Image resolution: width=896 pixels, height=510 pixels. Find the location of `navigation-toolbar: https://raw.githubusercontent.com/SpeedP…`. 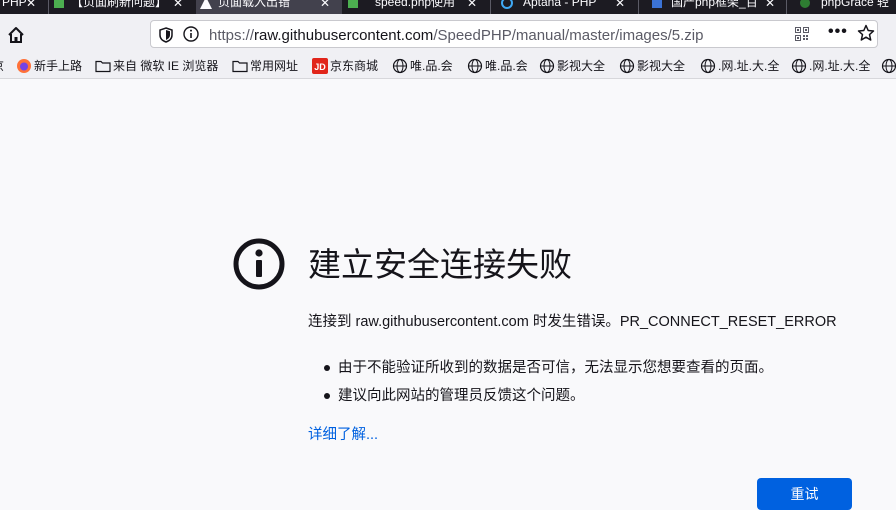

navigation-toolbar: https://raw.githubusercontent.com/SpeedP… is located at coordinates (448, 34).